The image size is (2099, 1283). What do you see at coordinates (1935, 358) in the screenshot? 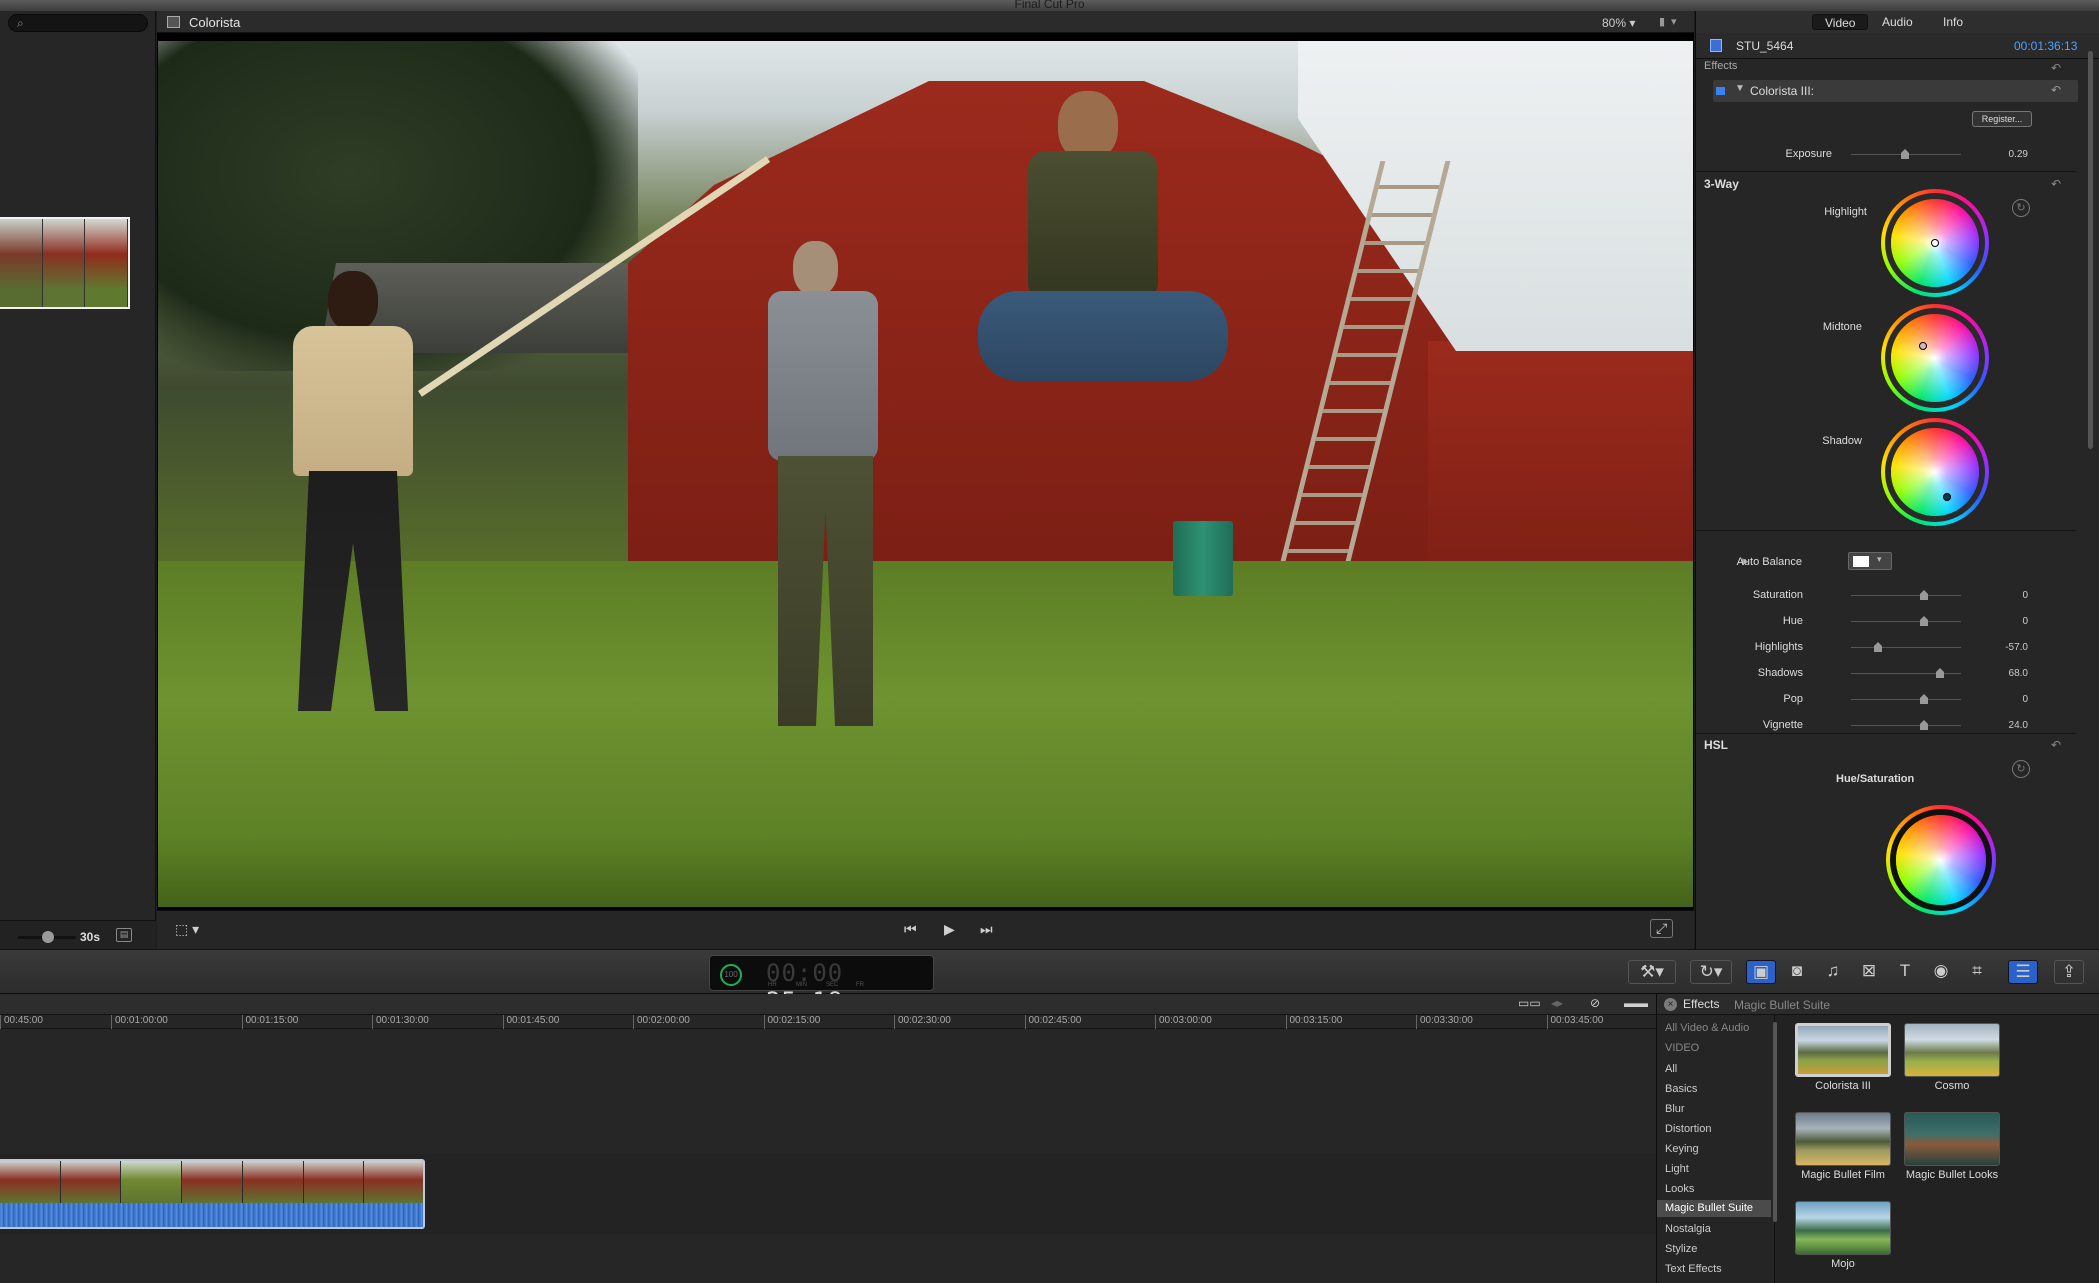
I see `midtone-color-wheel` at bounding box center [1935, 358].